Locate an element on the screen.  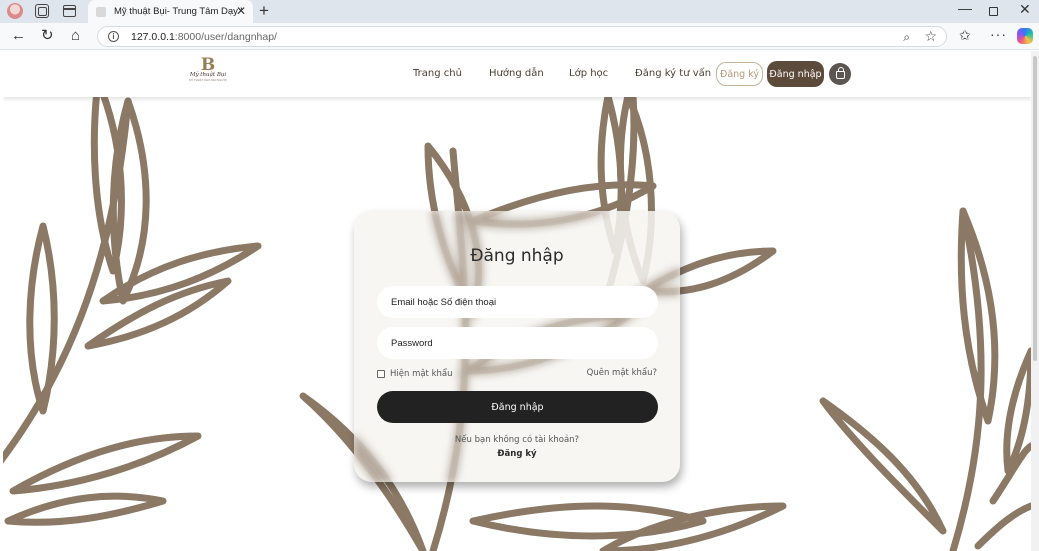
site-info-icon: i is located at coordinates (113, 36).